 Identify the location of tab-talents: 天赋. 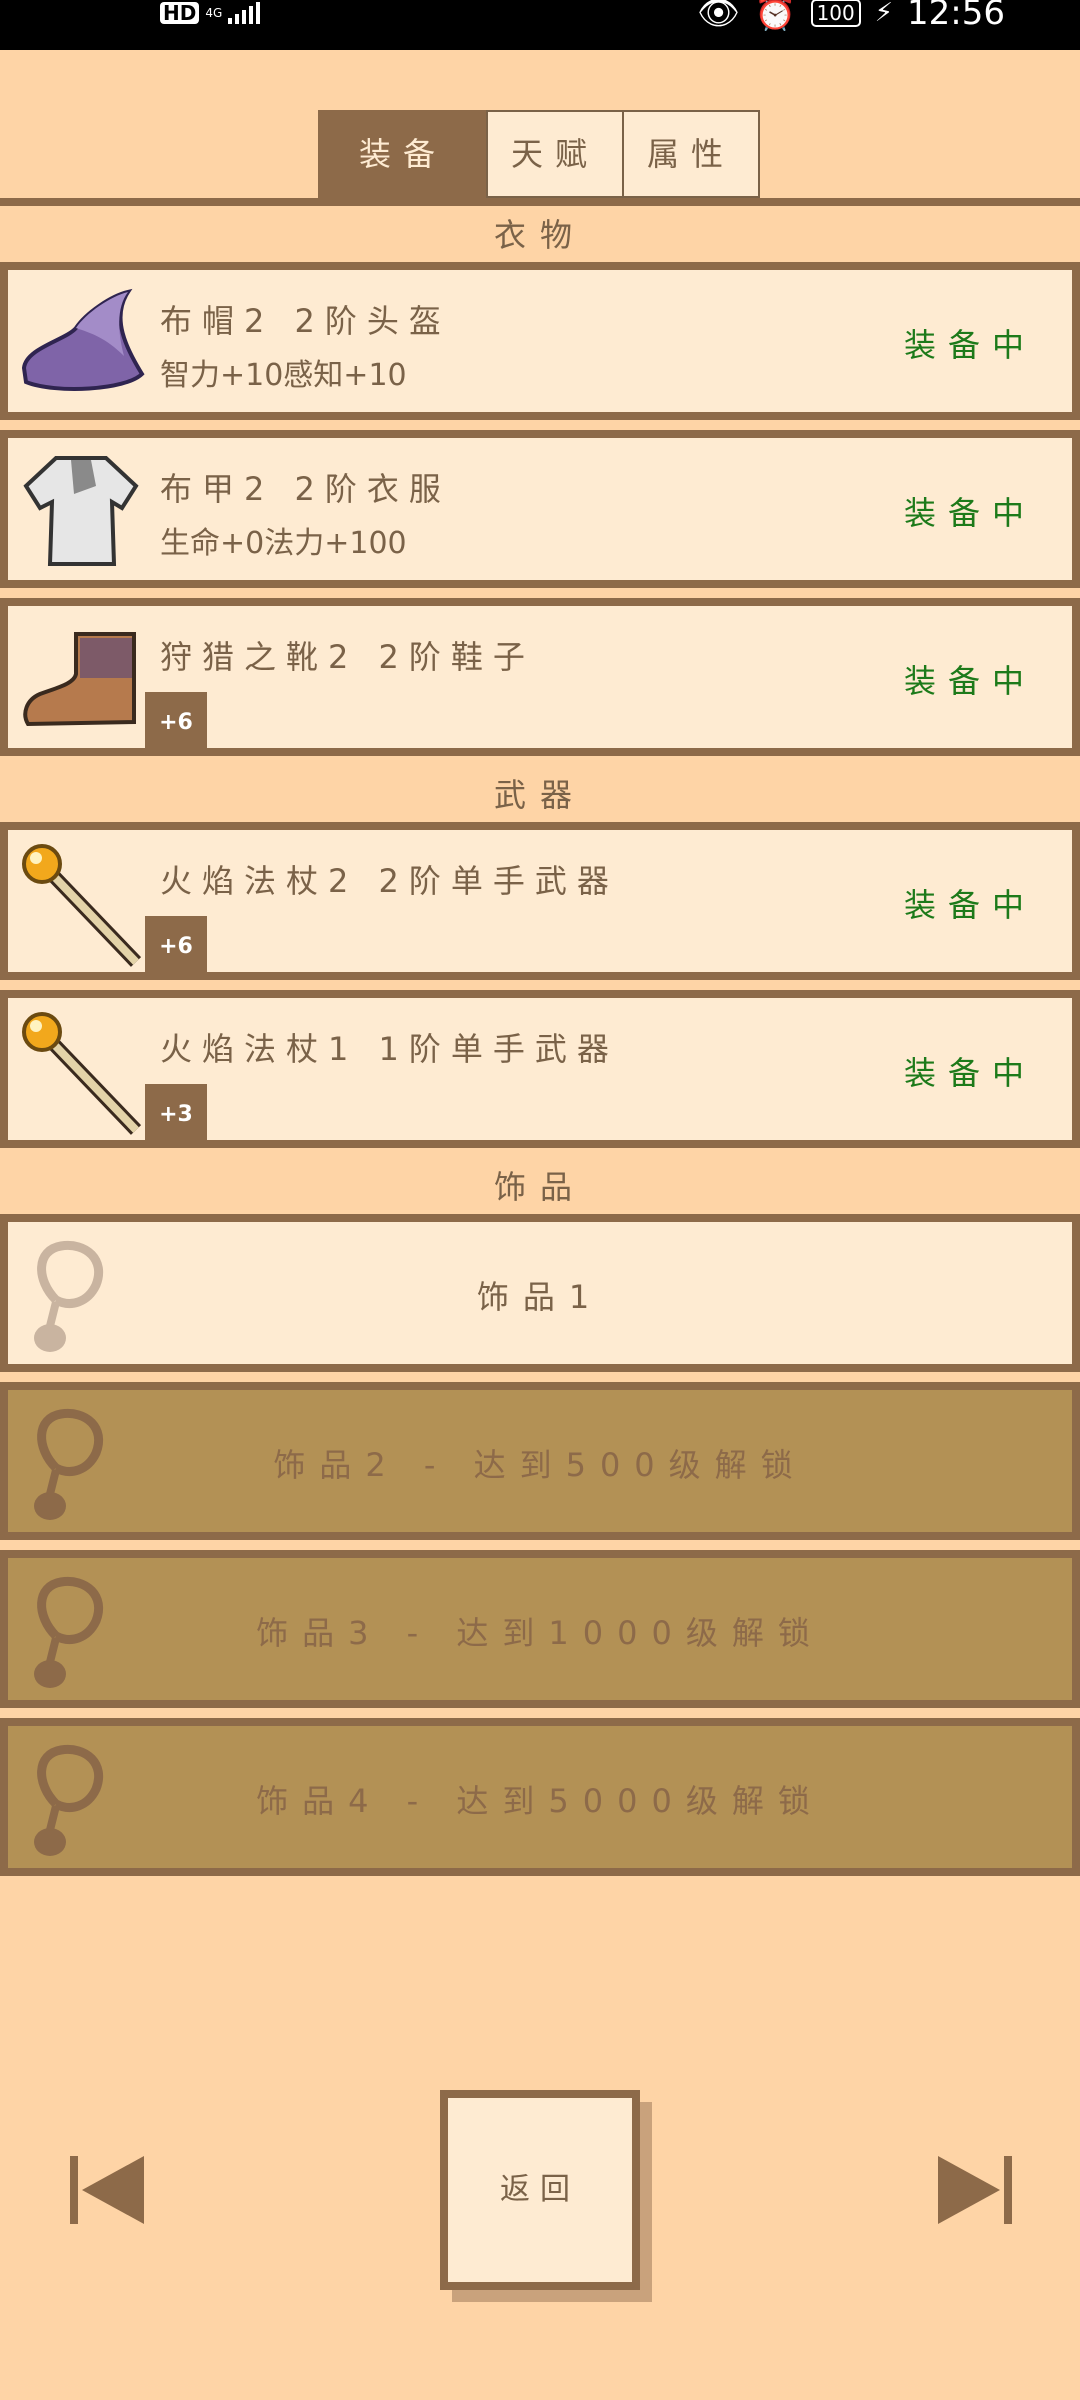
(555, 154).